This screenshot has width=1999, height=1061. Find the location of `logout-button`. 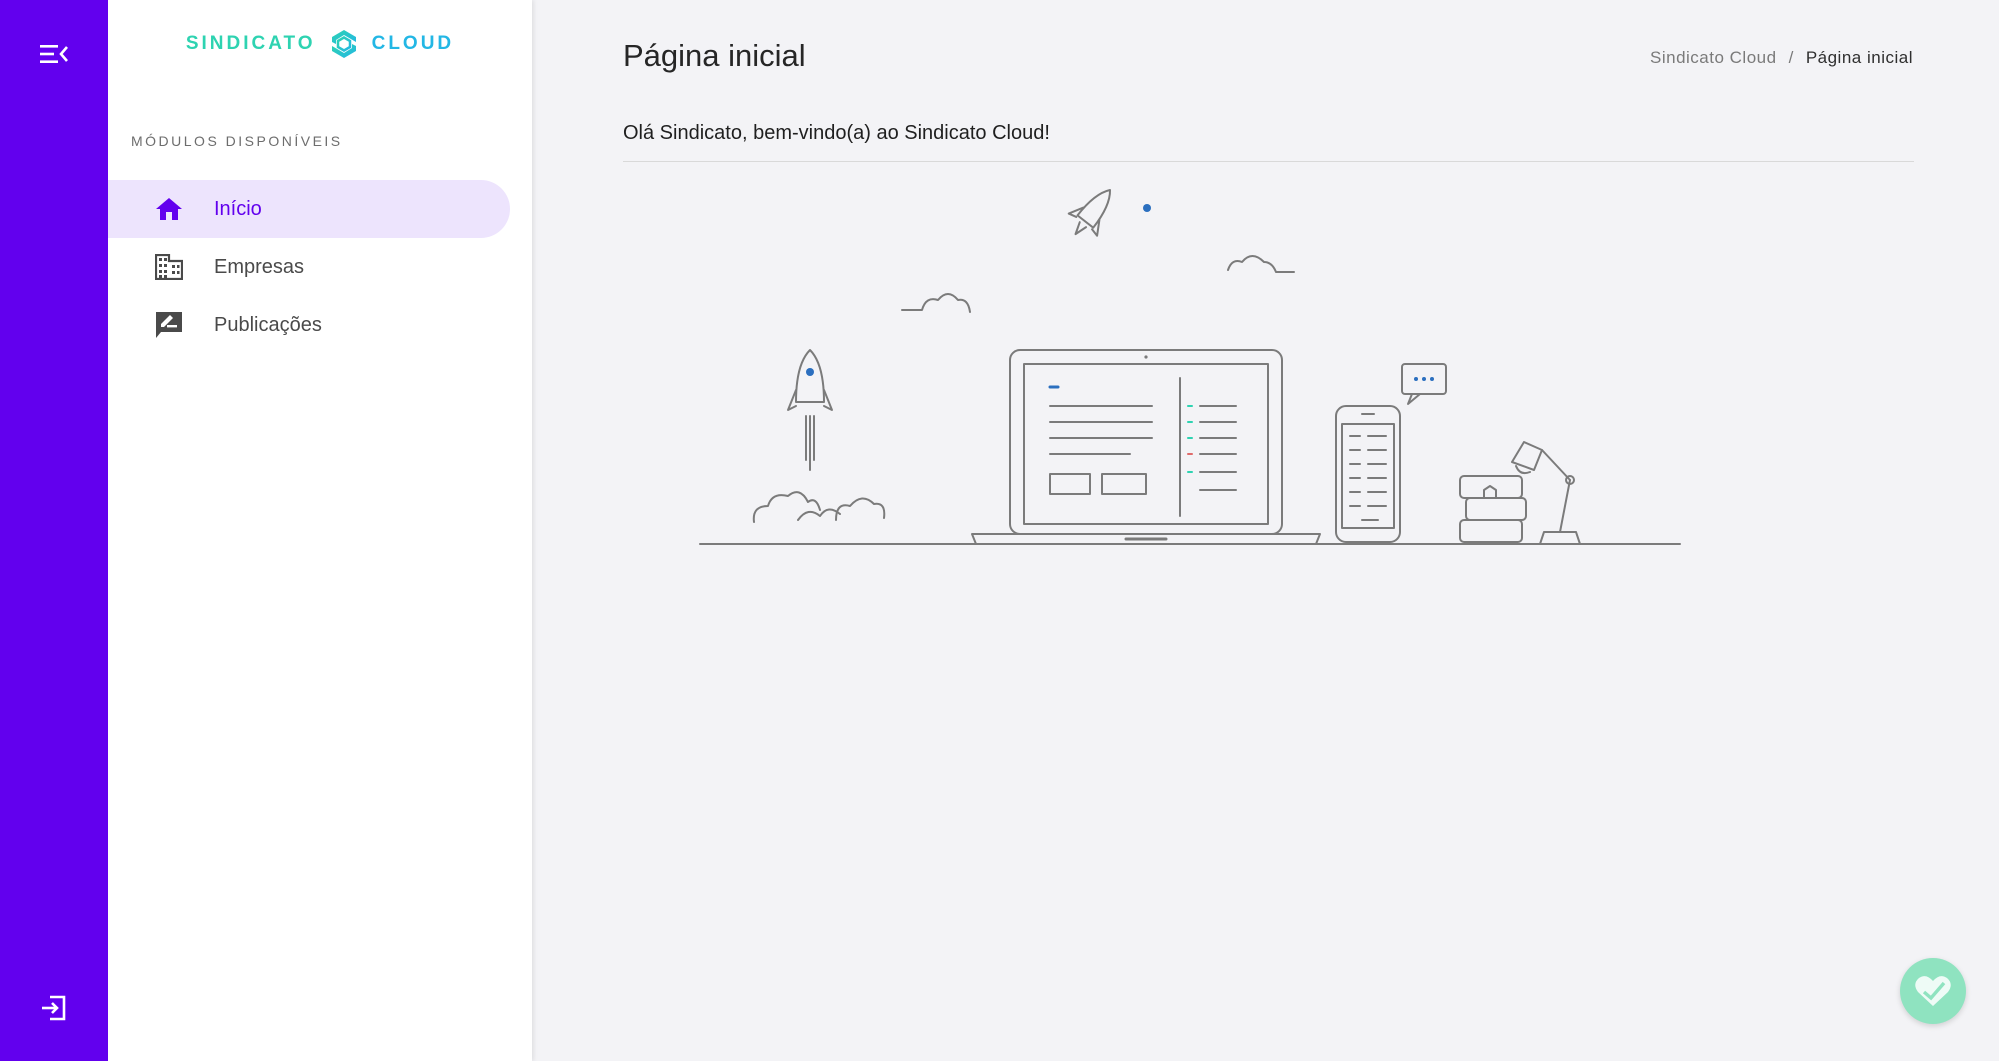

logout-button is located at coordinates (54, 1008).